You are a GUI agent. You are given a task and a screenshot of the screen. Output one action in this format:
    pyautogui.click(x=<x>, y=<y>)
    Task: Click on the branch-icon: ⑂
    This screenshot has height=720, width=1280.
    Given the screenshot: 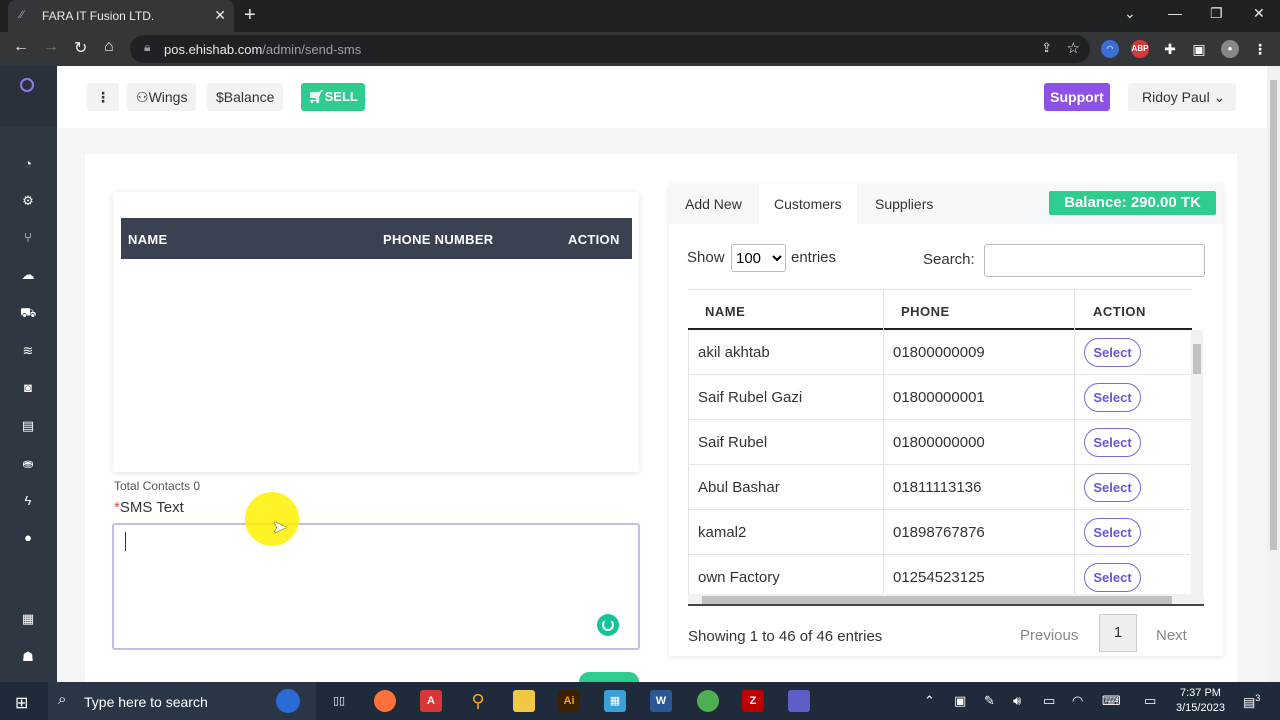 What is the action you would take?
    pyautogui.click(x=28, y=238)
    